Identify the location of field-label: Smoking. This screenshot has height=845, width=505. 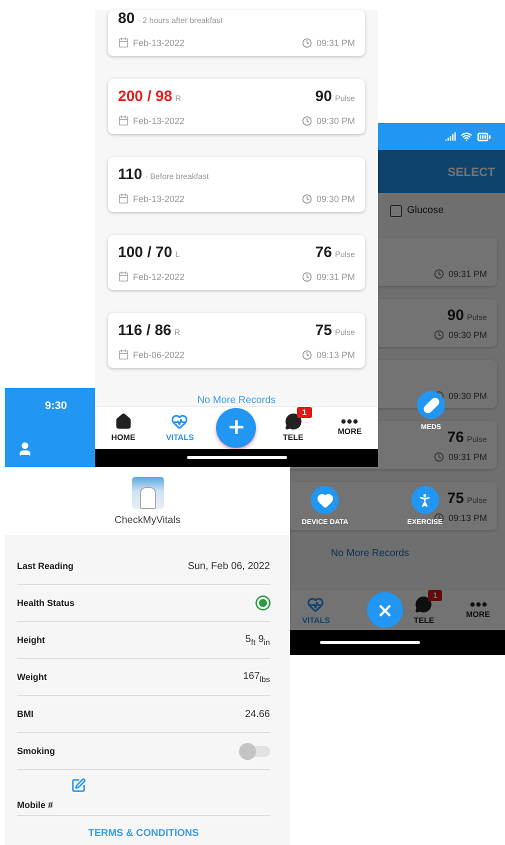
(36, 751).